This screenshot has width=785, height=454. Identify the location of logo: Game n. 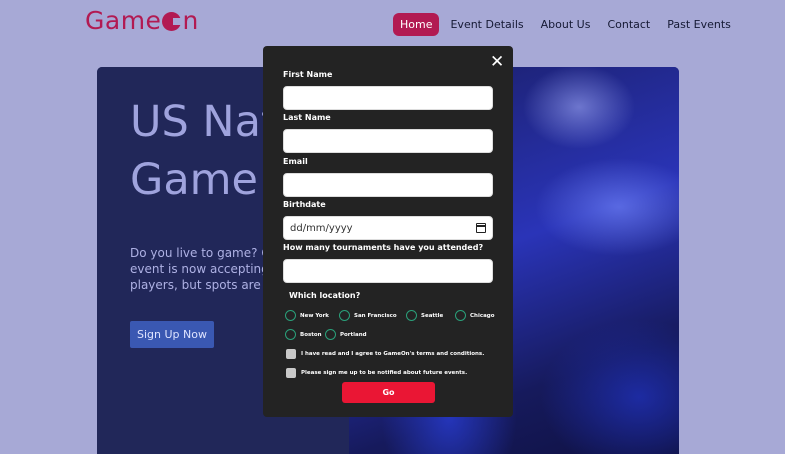
(142, 20).